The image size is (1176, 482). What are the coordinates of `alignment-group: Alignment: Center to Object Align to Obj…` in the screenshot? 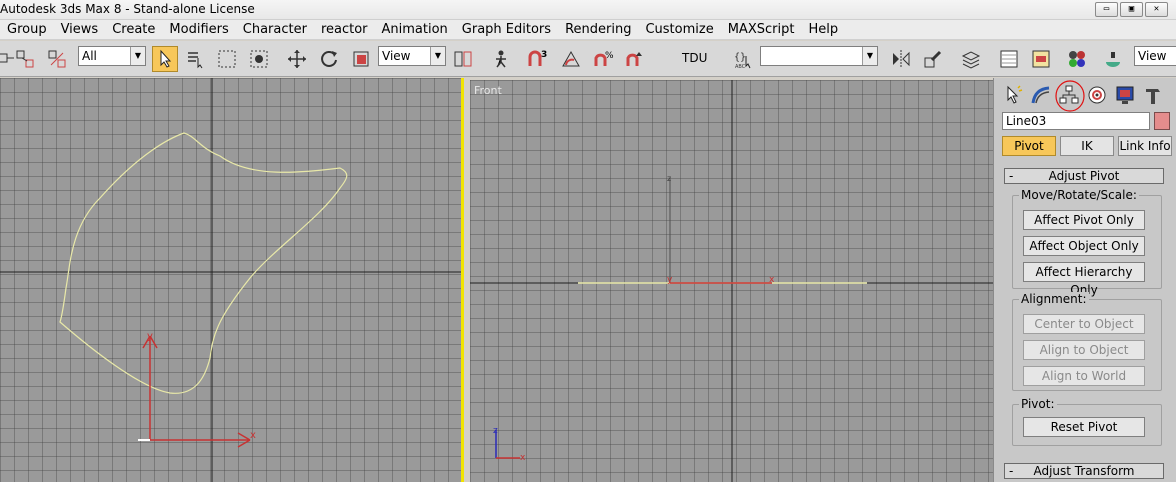 It's located at (1087, 341).